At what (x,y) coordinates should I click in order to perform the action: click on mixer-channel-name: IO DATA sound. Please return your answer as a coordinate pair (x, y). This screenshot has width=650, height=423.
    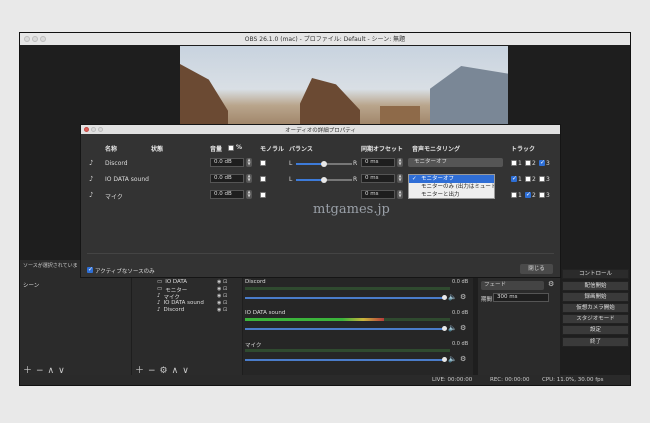
    Looking at the image, I should click on (265, 313).